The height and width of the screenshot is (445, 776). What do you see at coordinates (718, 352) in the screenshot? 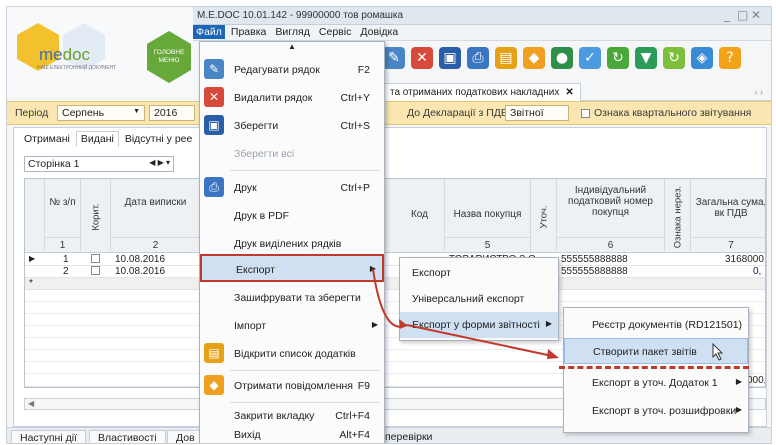
I see `mouse-cursor-icon` at bounding box center [718, 352].